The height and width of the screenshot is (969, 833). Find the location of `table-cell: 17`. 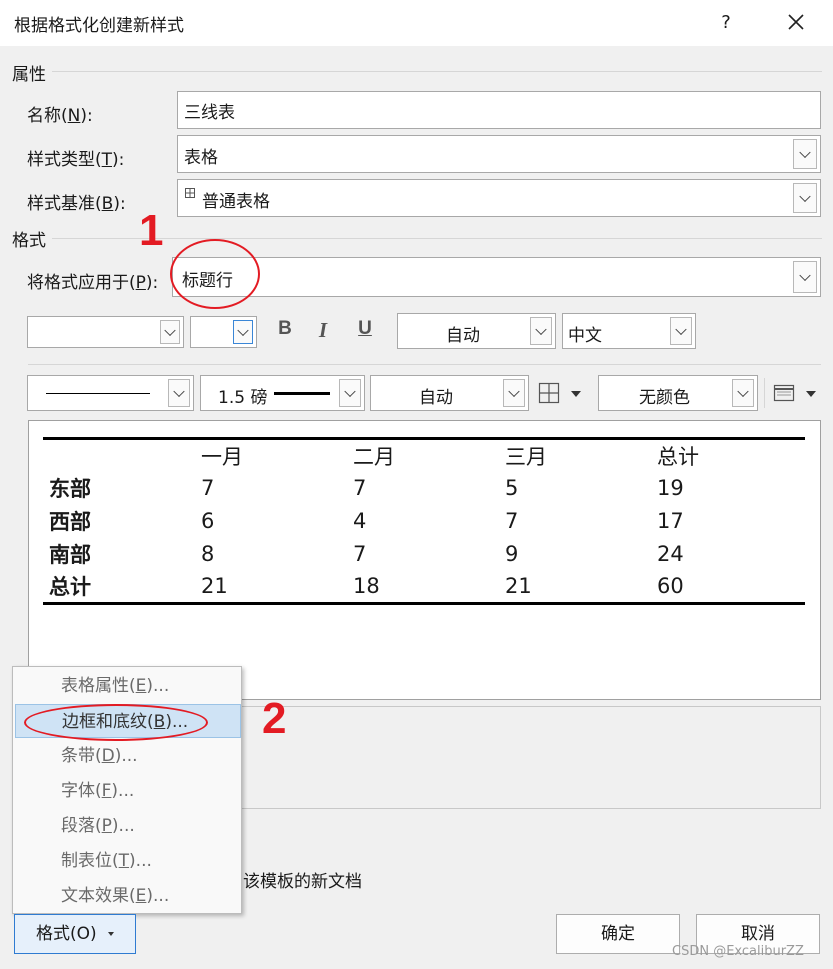

table-cell: 17 is located at coordinates (670, 521).